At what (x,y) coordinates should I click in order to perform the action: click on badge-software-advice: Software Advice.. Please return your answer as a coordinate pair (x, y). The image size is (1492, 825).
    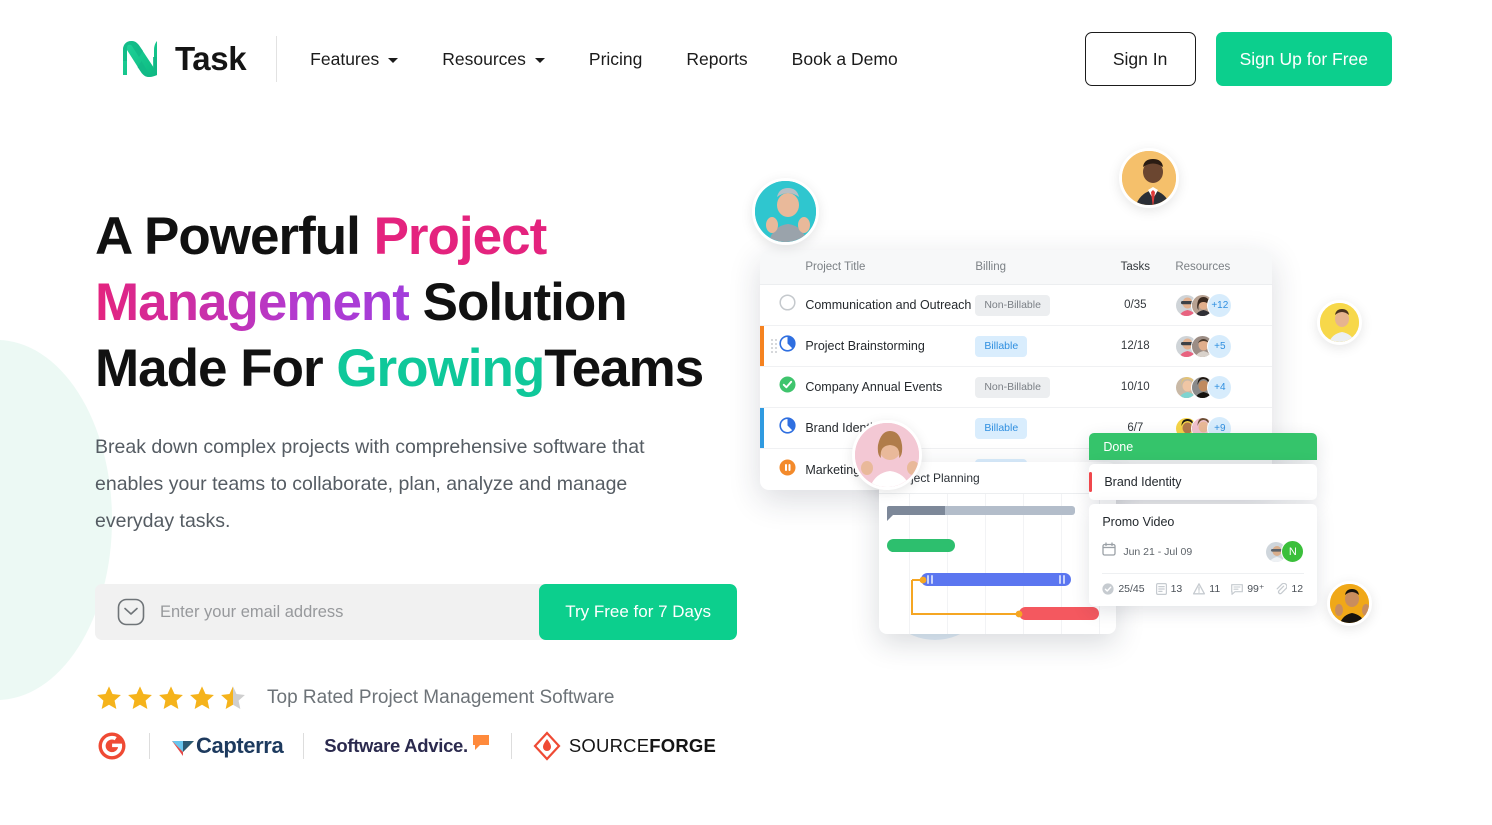
    Looking at the image, I should click on (407, 746).